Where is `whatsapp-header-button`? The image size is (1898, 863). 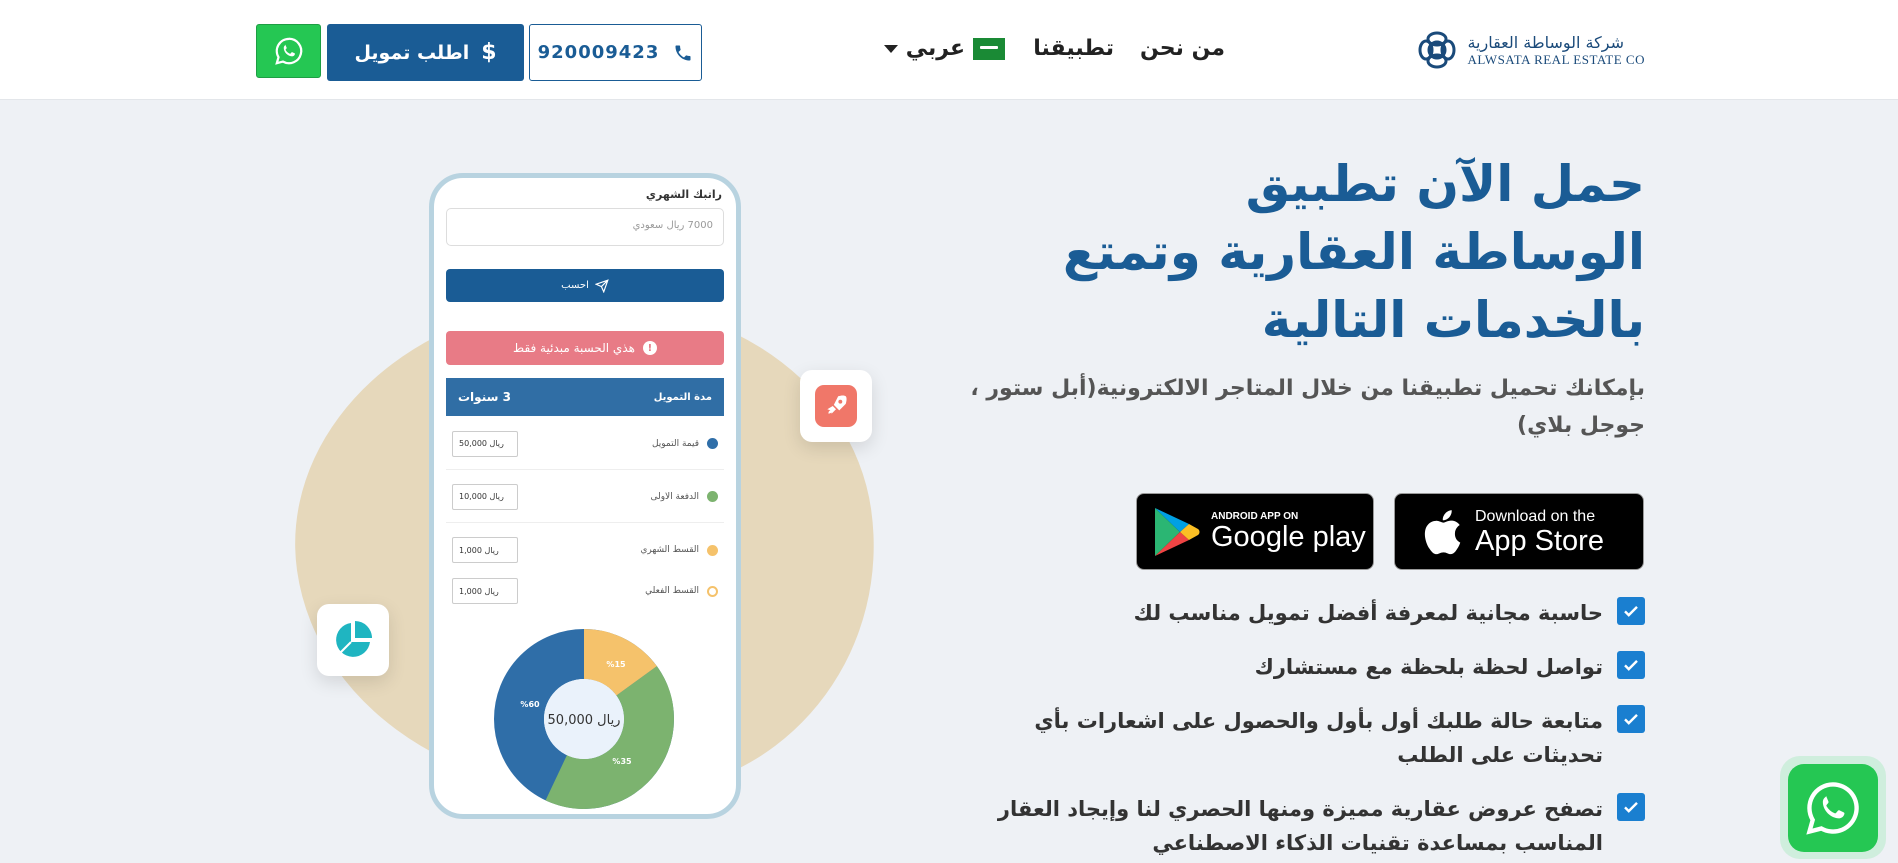 whatsapp-header-button is located at coordinates (288, 51).